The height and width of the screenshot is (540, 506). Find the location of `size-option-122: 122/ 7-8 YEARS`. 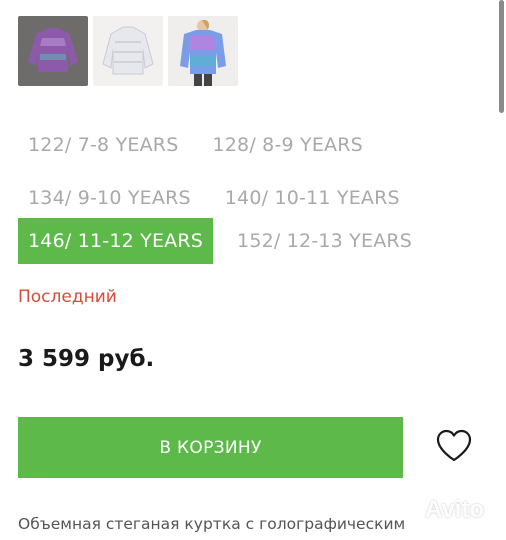

size-option-122: 122/ 7-8 YEARS is located at coordinates (103, 145).